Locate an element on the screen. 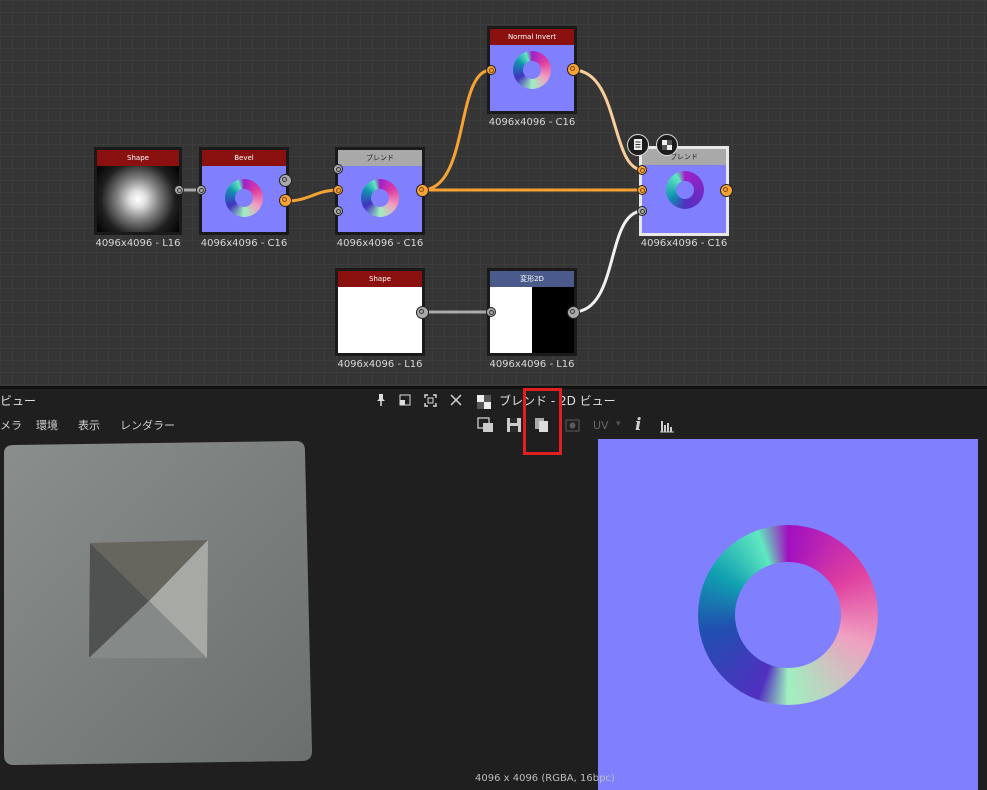 This screenshot has width=987, height=790. chevron-down-icon: ▾ is located at coordinates (618, 424).